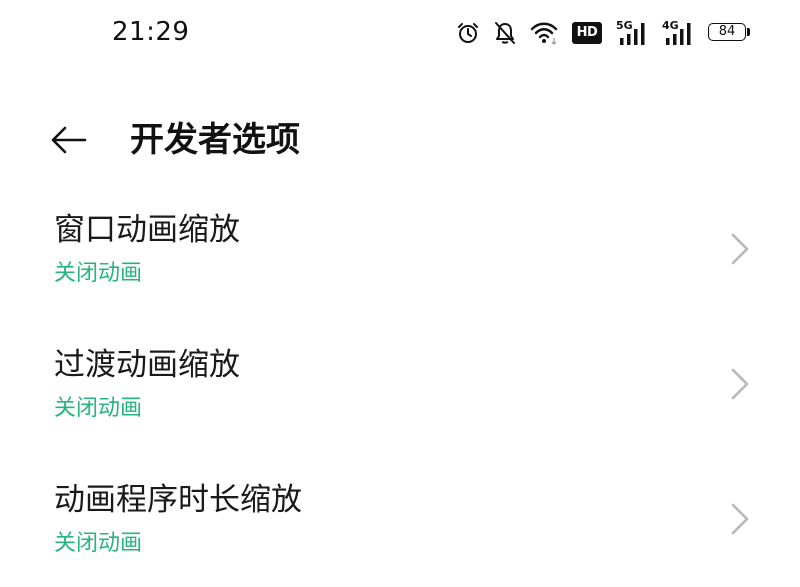  What do you see at coordinates (678, 33) in the screenshot?
I see `signal-4g-icon: 4G` at bounding box center [678, 33].